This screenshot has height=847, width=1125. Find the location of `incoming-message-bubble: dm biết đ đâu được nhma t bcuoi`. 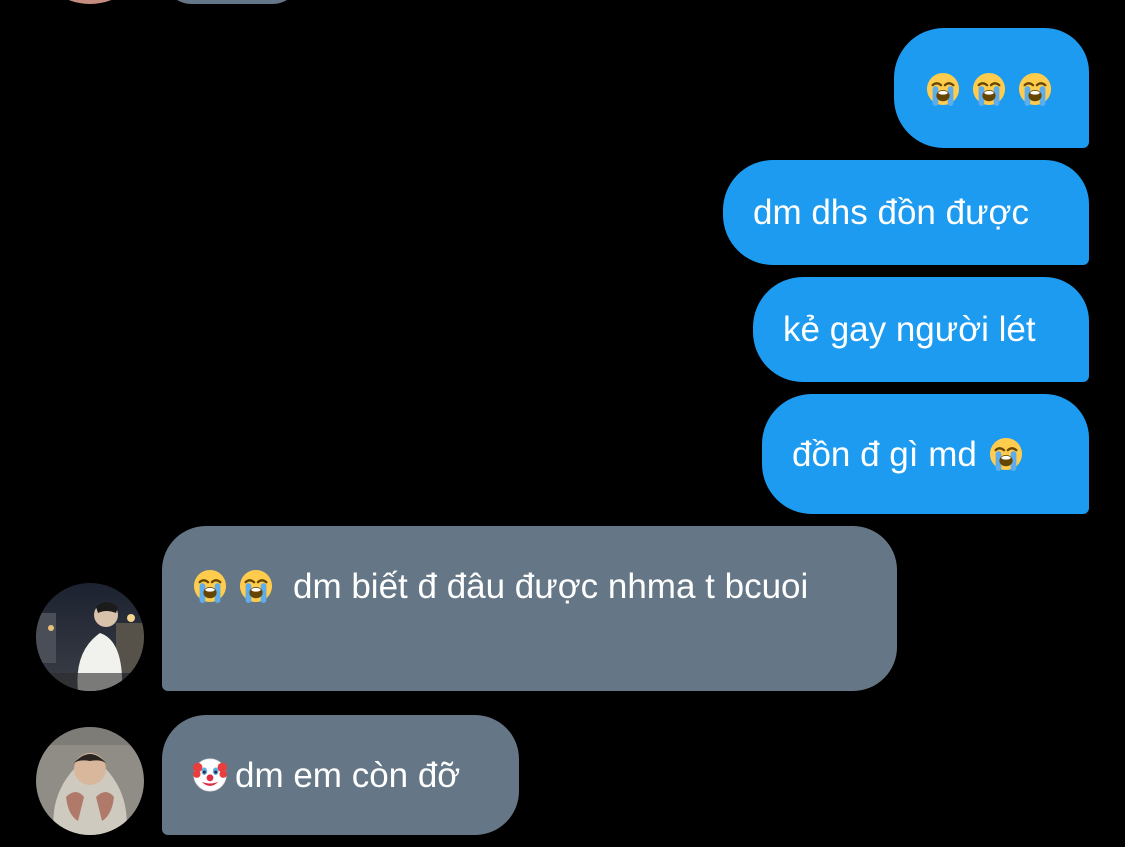

incoming-message-bubble: dm biết đ đâu được nhma t bcuoi is located at coordinates (529, 608).